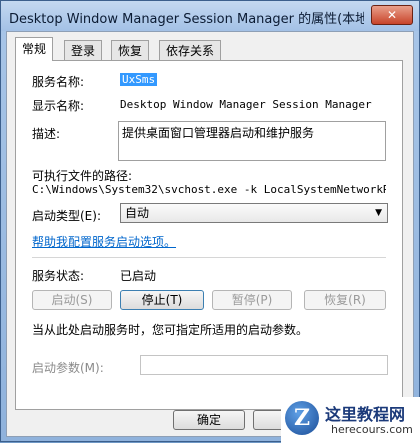  Describe the element at coordinates (246, 104) in the screenshot. I see `display-name-value: Desktop Window Manager Session Manager` at that location.